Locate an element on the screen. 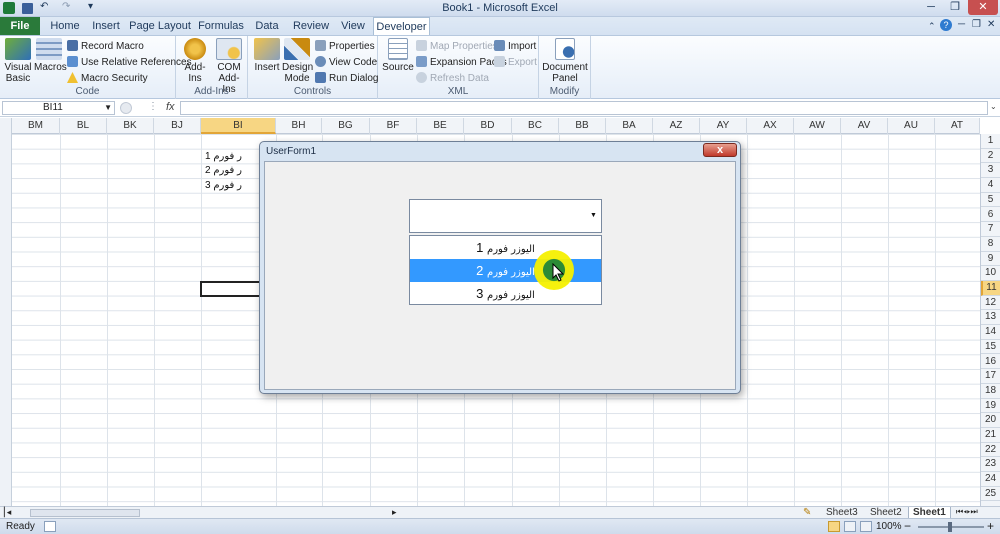 This screenshot has width=1000, height=534. combobox-dropdown-arrow-icon: ▼ is located at coordinates (593, 216).